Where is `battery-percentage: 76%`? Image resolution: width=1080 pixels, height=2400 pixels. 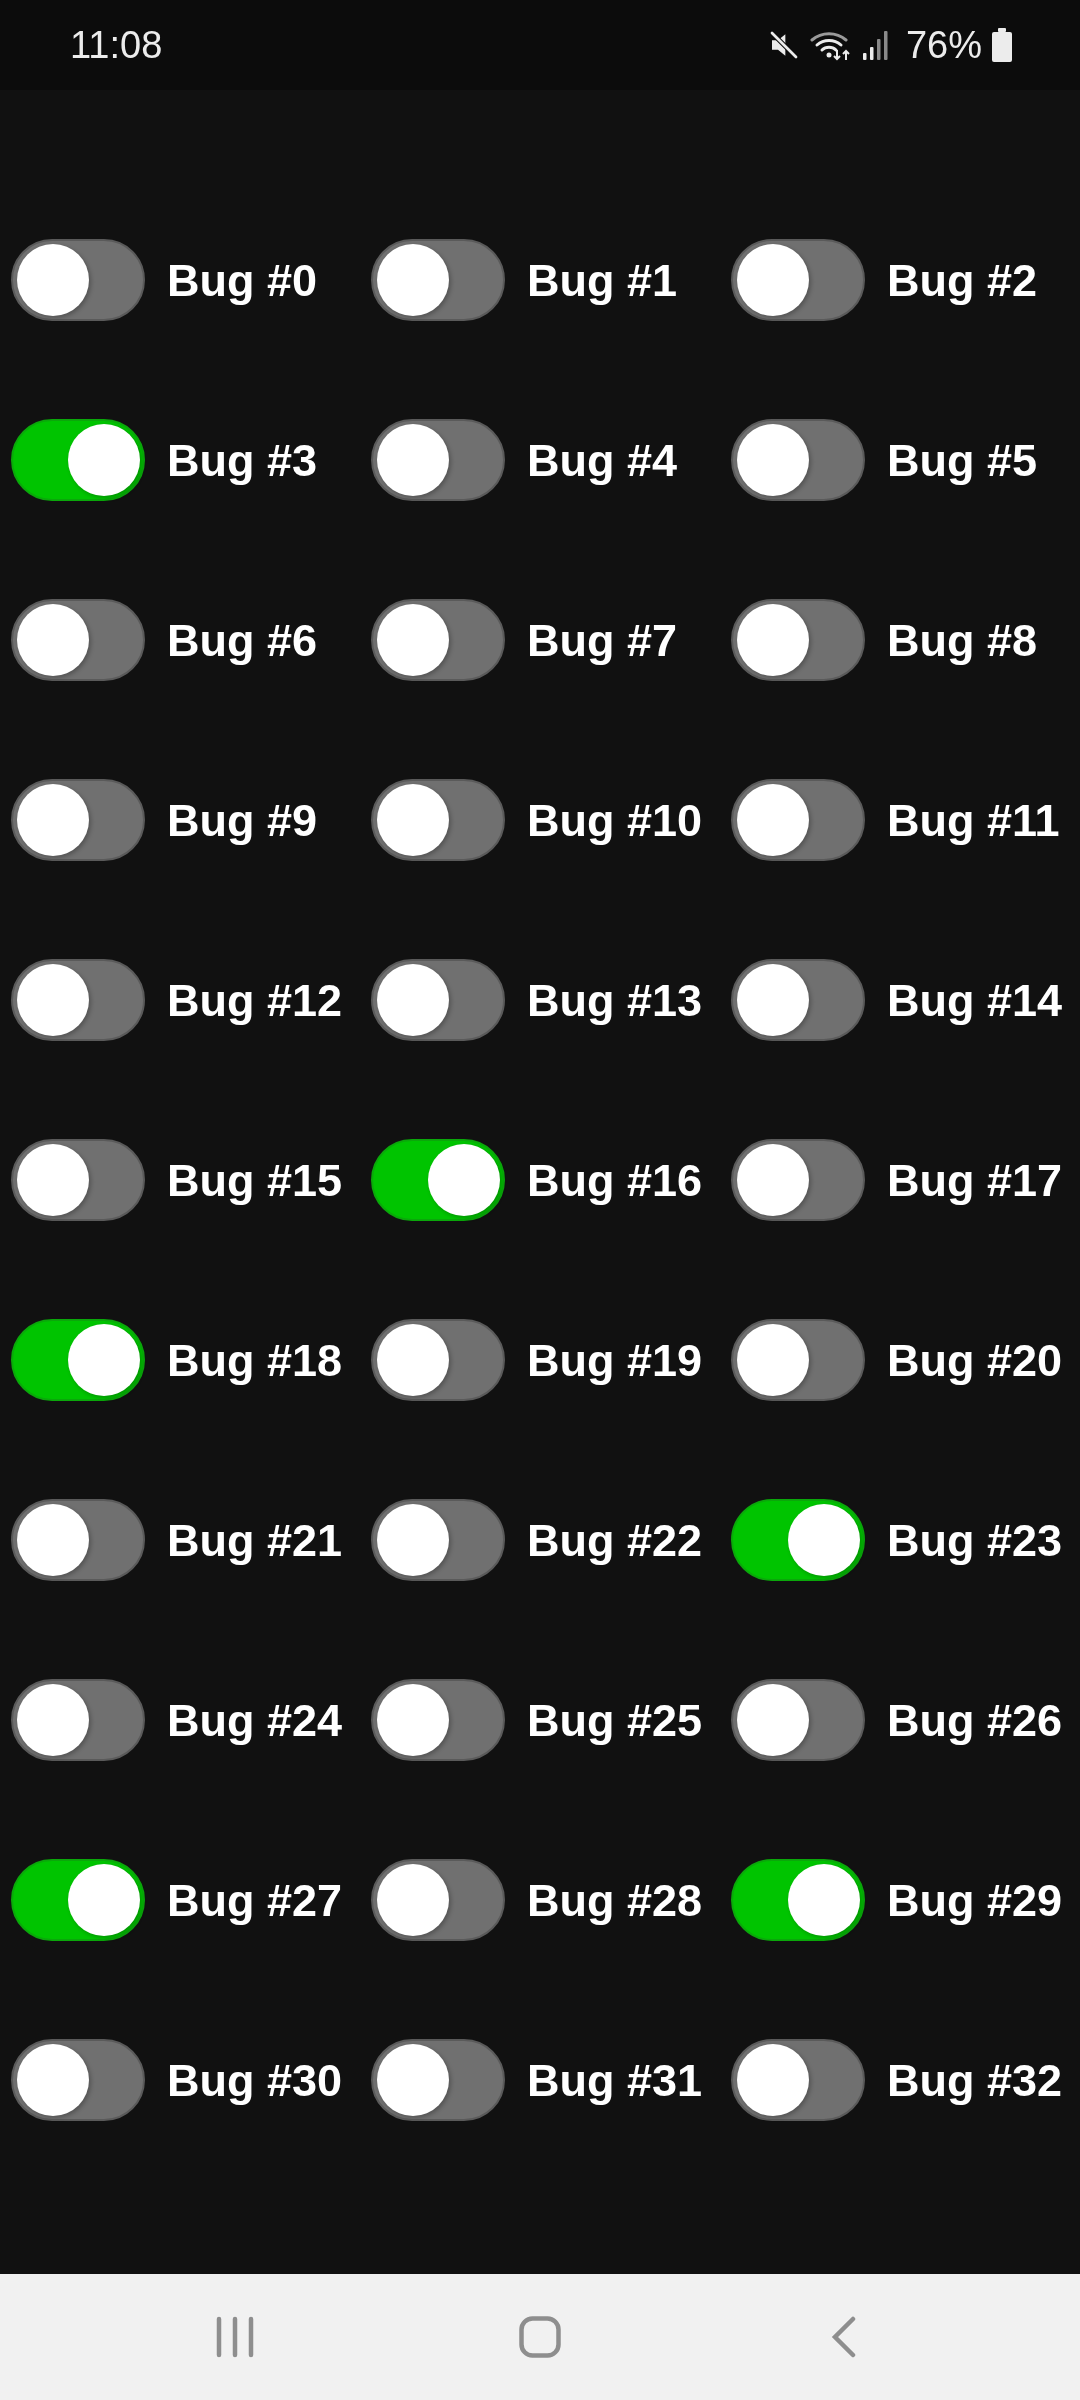
battery-percentage: 76% is located at coordinates (943, 45).